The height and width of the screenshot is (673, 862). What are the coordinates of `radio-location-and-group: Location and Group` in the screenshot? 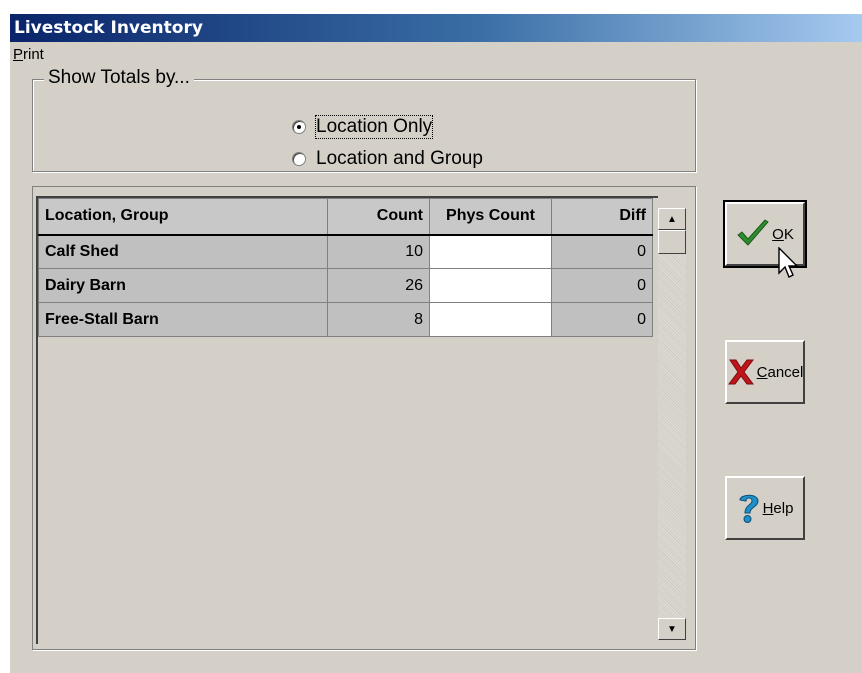 It's located at (387, 159).